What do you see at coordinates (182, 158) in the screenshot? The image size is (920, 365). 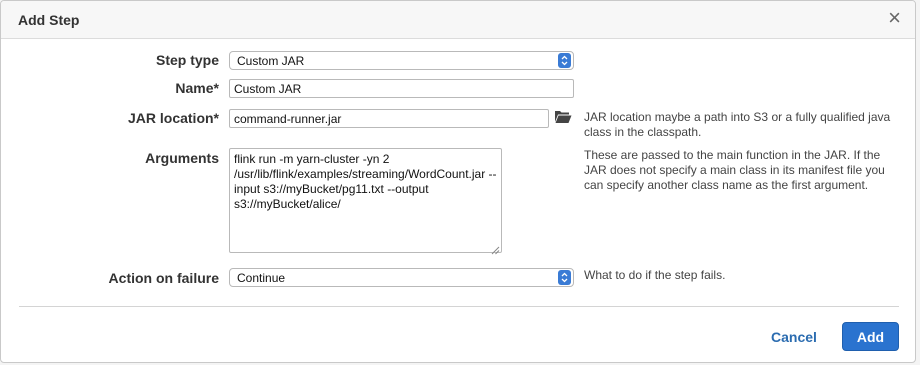 I see `arguments-label: Arguments` at bounding box center [182, 158].